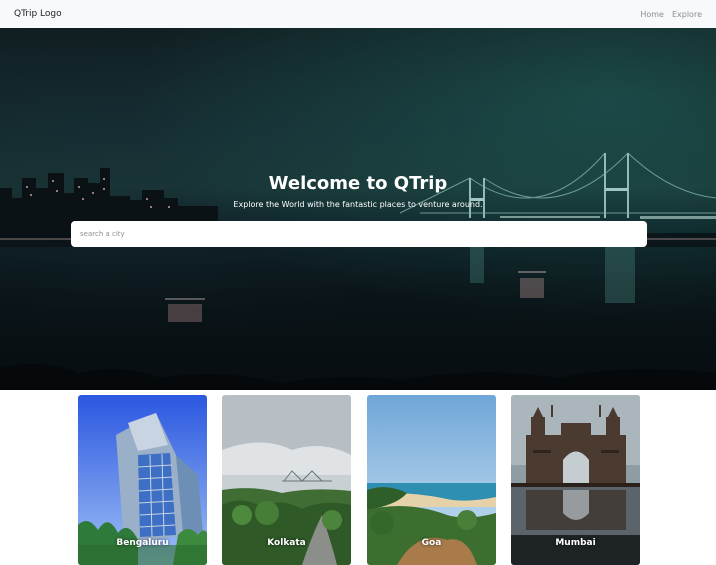 This screenshot has width=716, height=565. Describe the element at coordinates (358, 183) in the screenshot. I see `hero-title: Welcome to QTrip` at that location.